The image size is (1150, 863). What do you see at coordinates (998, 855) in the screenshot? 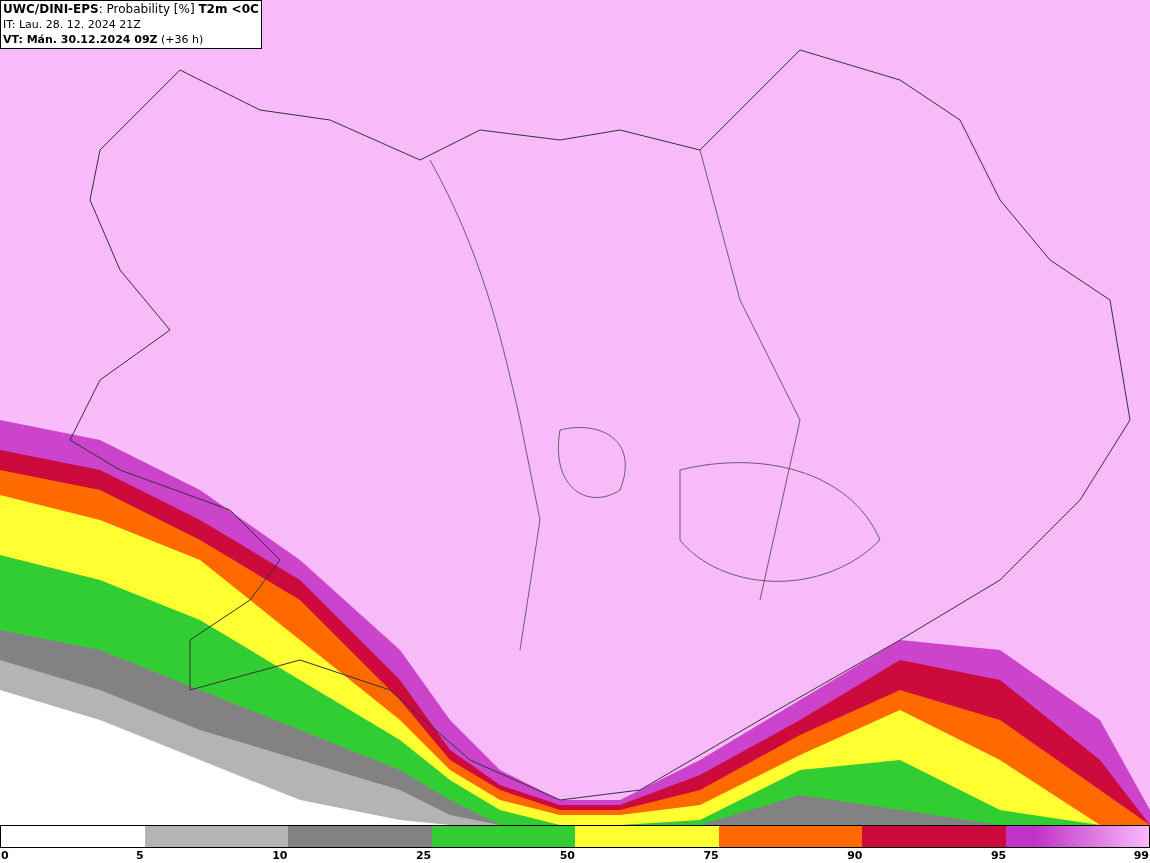
I see `scale-tick-label: 95` at bounding box center [998, 855].